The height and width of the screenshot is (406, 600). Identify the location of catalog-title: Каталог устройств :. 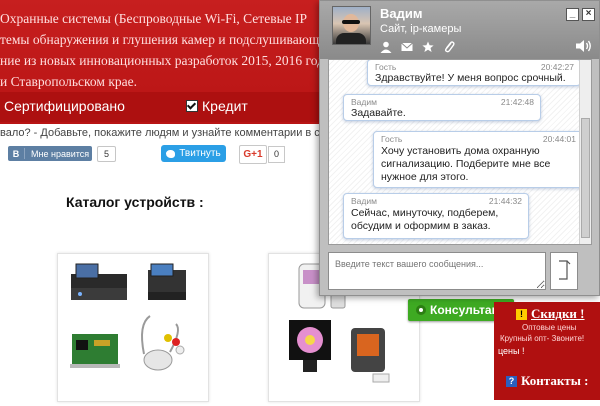
(135, 202).